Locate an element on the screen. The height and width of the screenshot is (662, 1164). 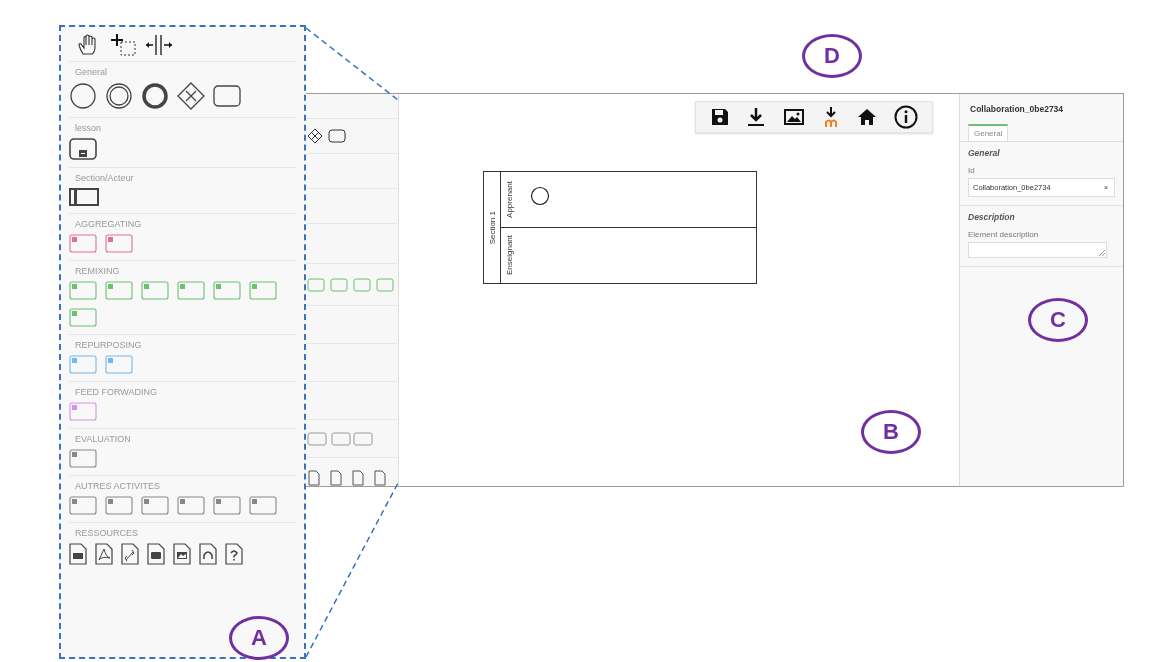
callout-label: C is located at coordinates (1058, 320).